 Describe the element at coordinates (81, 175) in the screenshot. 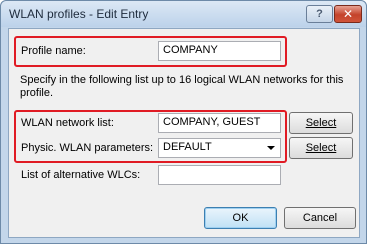

I see `alt-wlc-label: List of alternative WLCs:` at that location.